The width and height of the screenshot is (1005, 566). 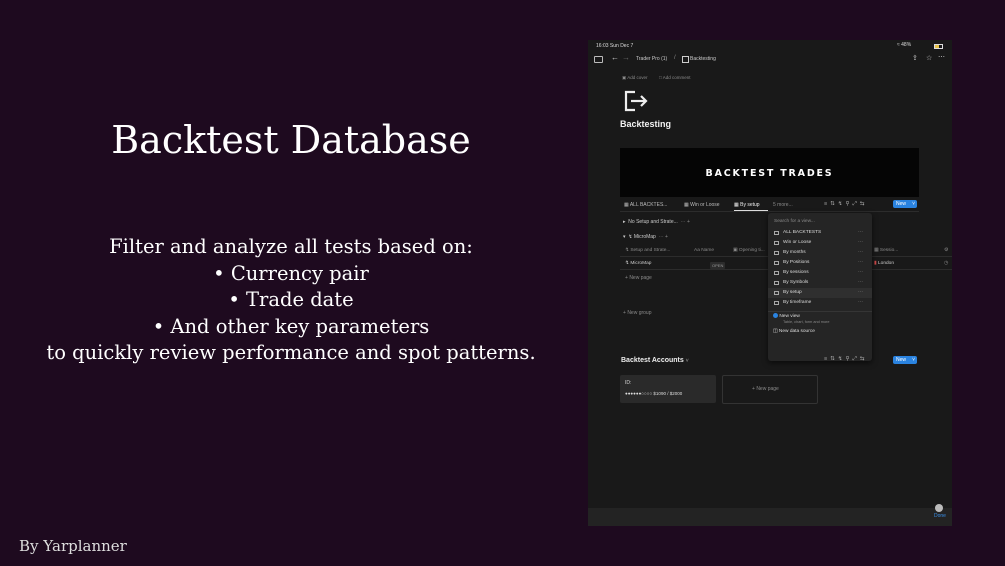 I want to click on new-page-row: + New page, so click(x=638, y=278).